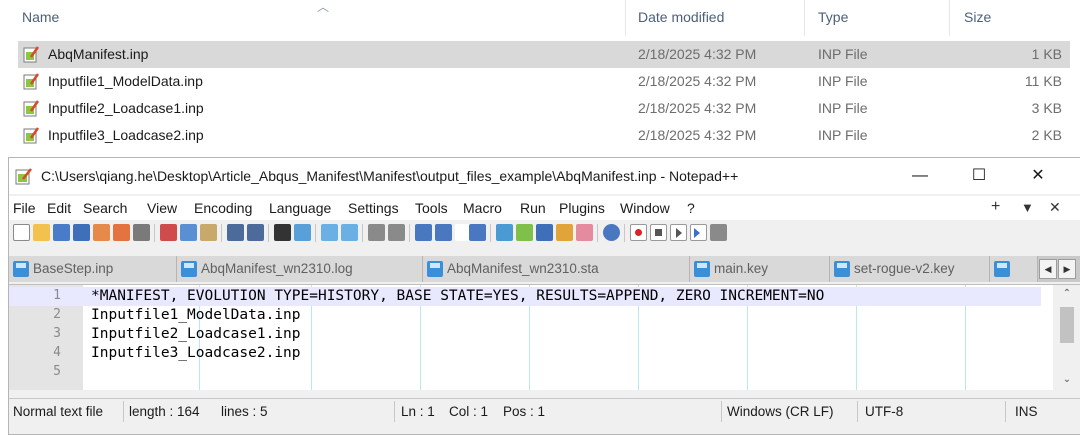  I want to click on find-icon, so click(282, 232).